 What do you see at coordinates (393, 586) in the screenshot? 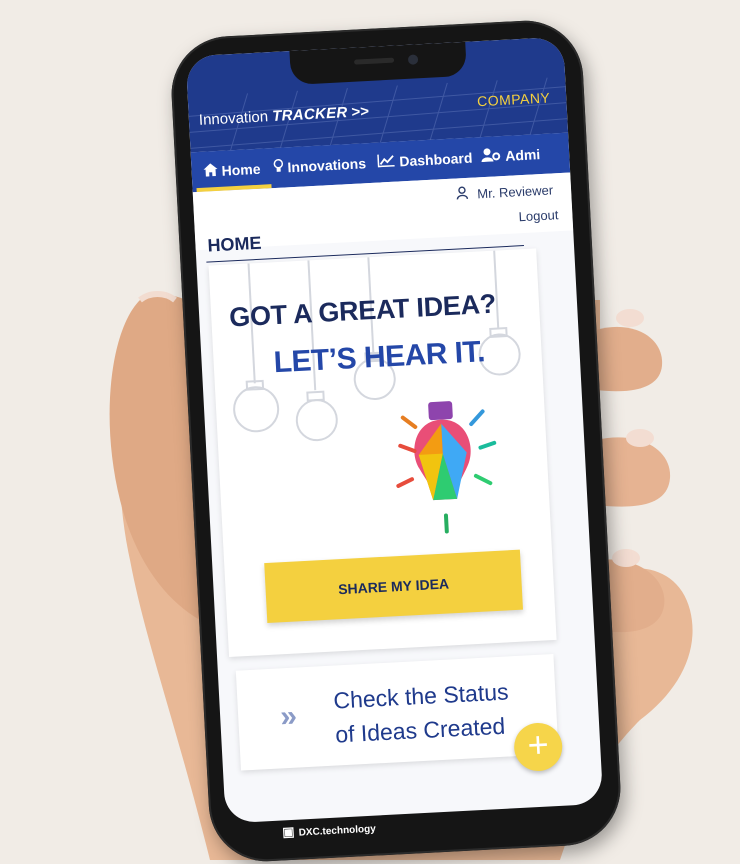
I see `share-idea-button: SHARE MY IDEA` at bounding box center [393, 586].